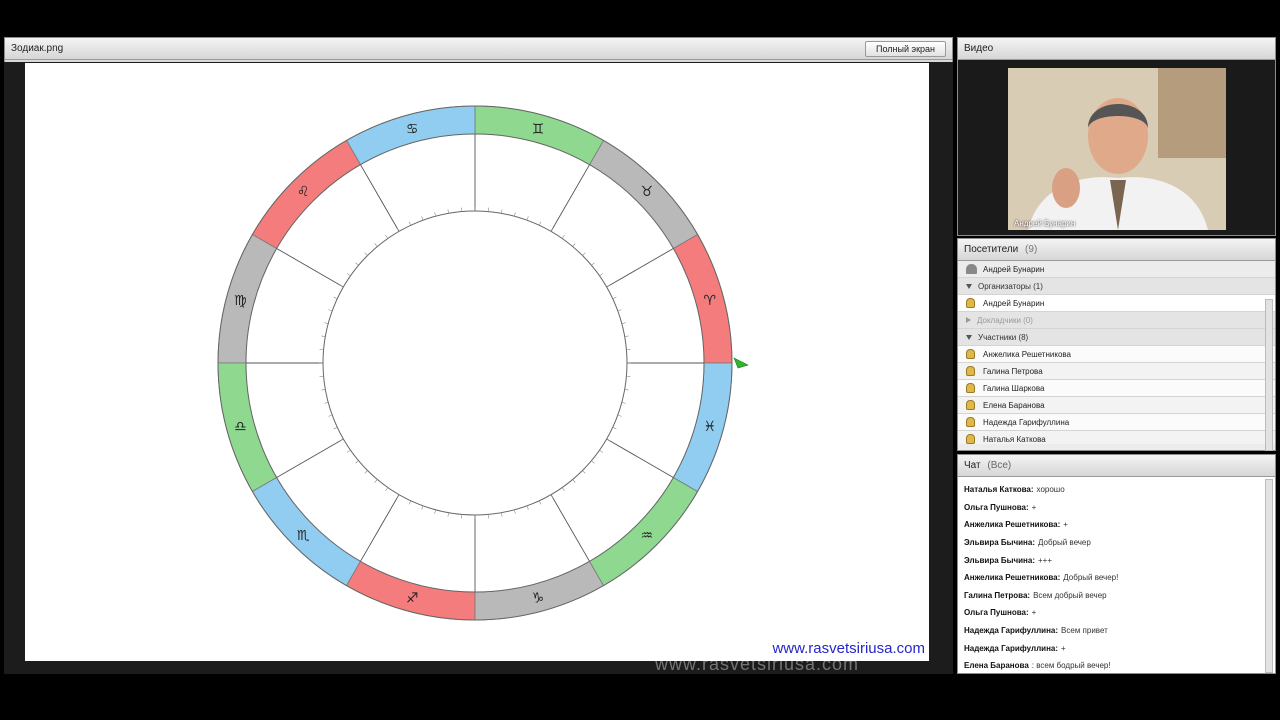 This screenshot has height=720, width=1280. Describe the element at coordinates (1013, 371) in the screenshot. I see `attendee-name: Галина Петрова` at that location.